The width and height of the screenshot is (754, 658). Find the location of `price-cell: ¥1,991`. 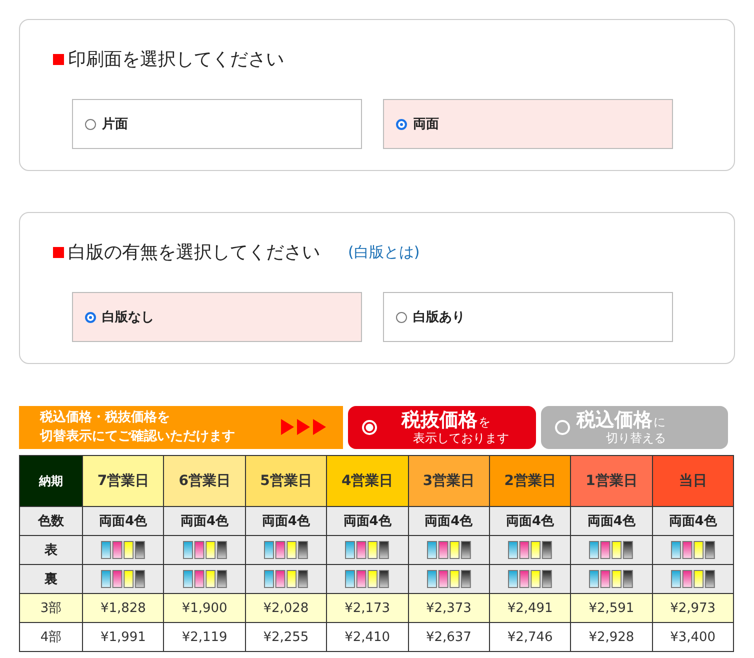

price-cell: ¥1,991 is located at coordinates (123, 637).